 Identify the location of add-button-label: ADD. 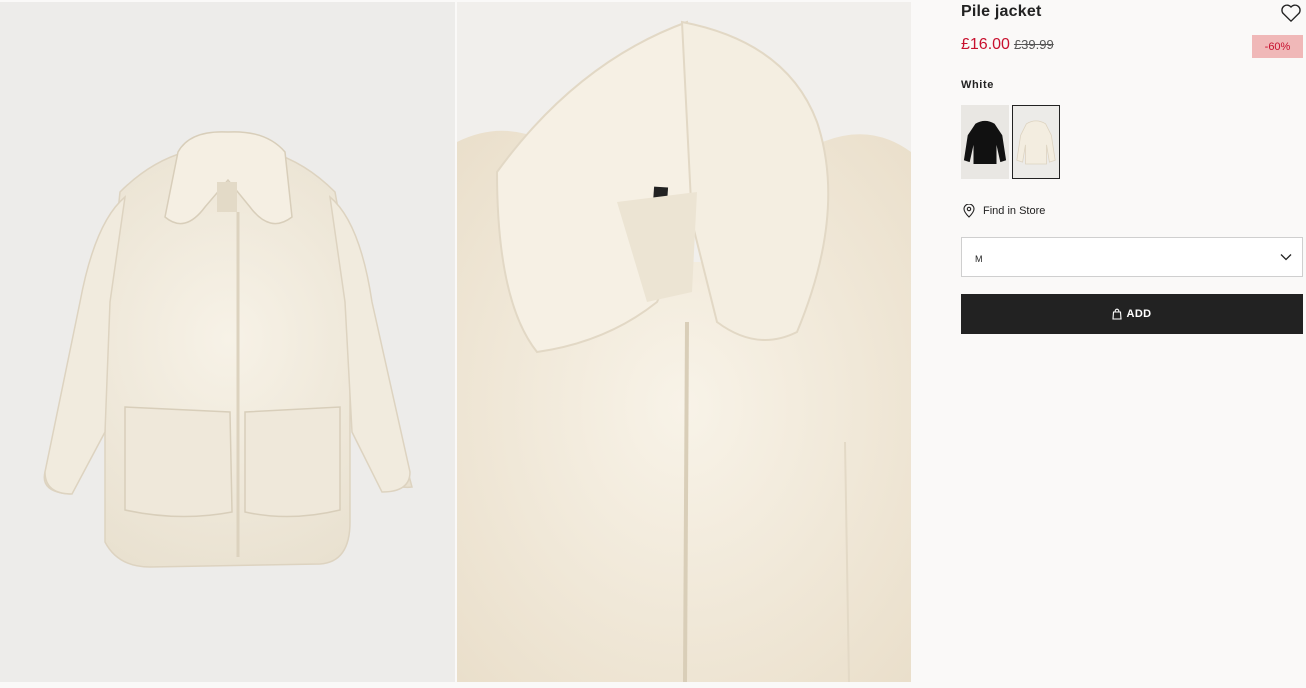
(1139, 314).